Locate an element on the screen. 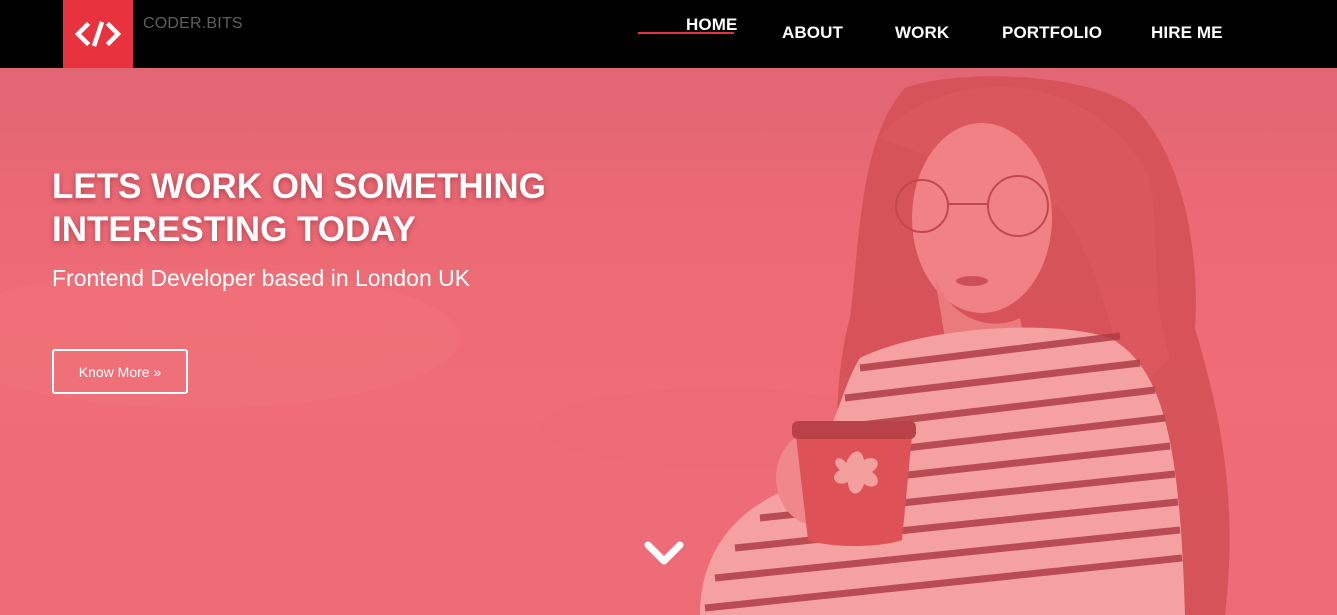 This screenshot has width=1337, height=615. brand-name: CODER.BITS is located at coordinates (193, 24).